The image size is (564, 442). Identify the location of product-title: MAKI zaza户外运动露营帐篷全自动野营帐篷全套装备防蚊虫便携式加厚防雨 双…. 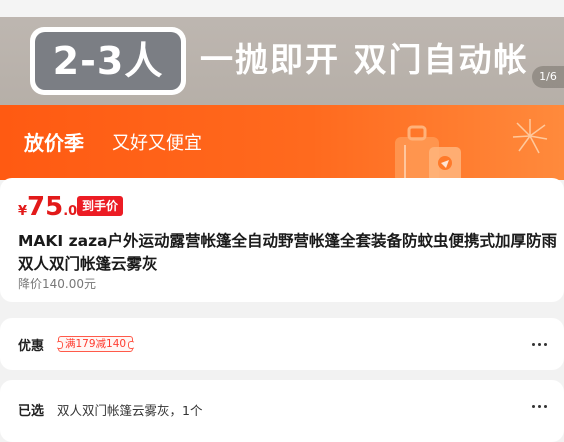
(288, 252).